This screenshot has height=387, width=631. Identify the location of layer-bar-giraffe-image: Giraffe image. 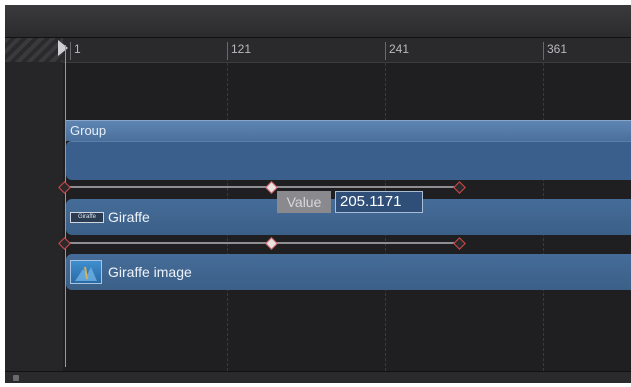
(348, 272).